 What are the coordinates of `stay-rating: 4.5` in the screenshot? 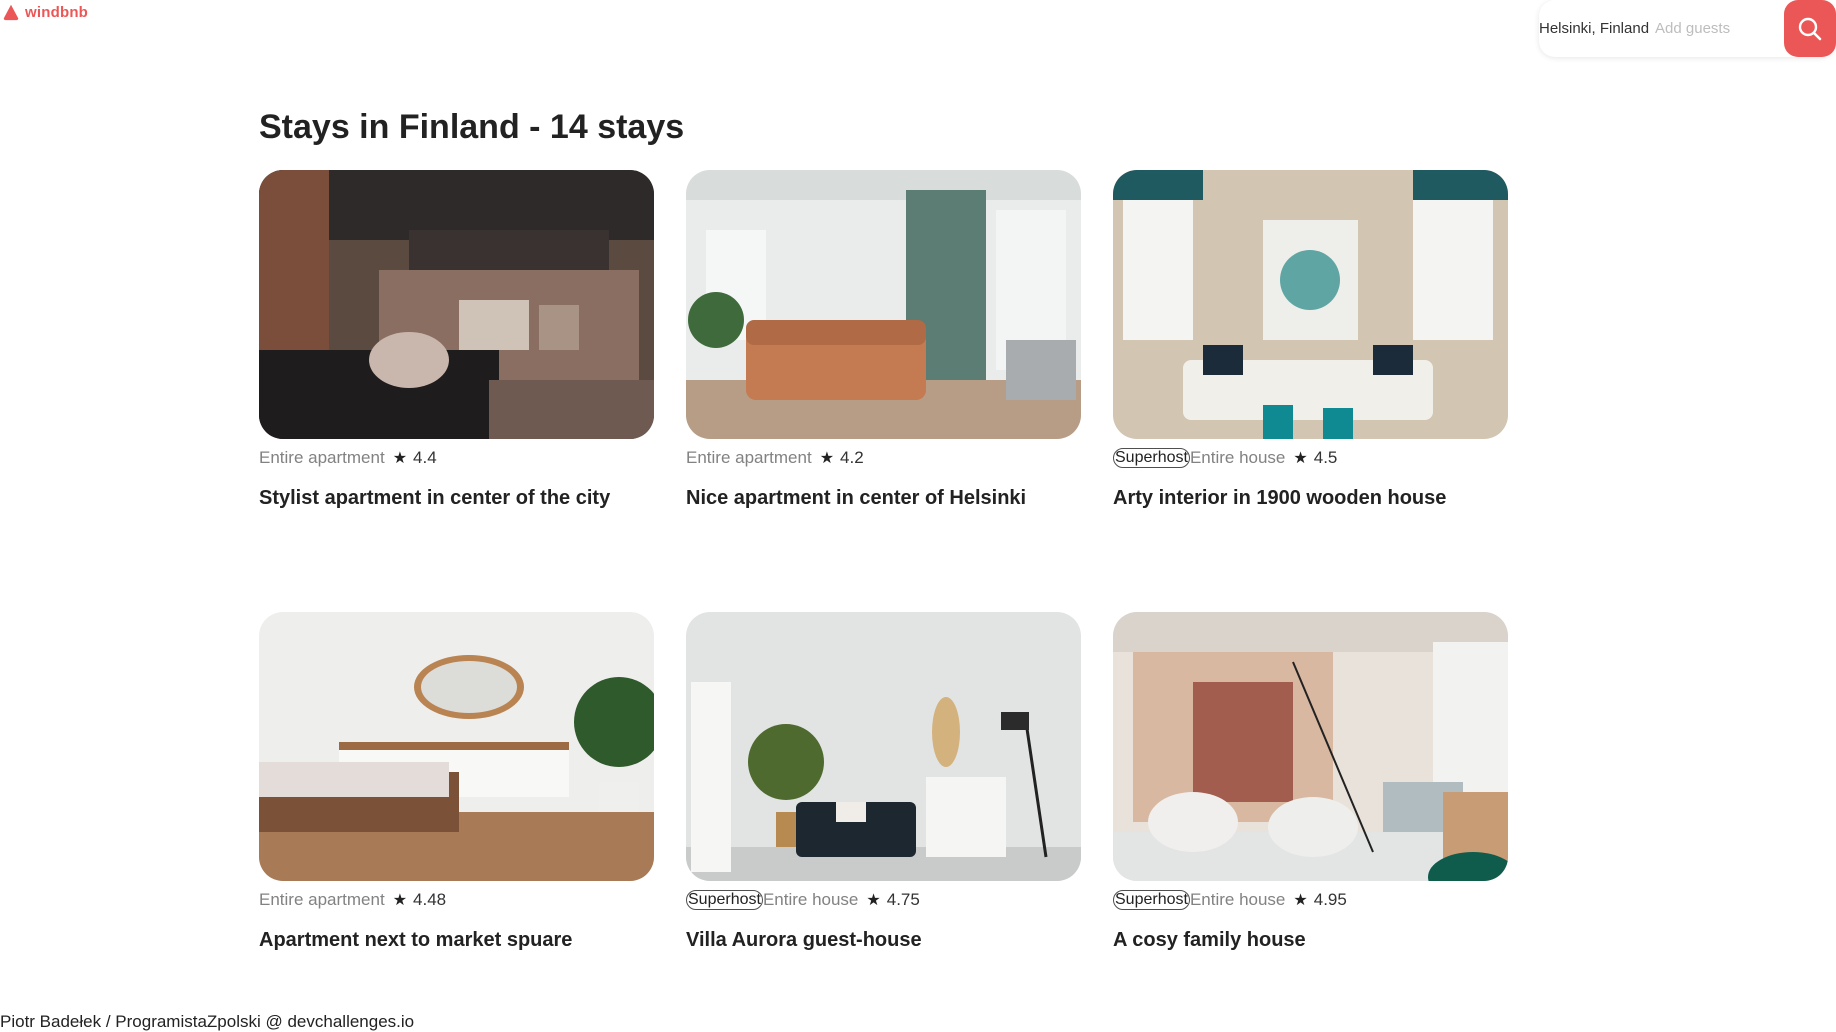 It's located at (1325, 457).